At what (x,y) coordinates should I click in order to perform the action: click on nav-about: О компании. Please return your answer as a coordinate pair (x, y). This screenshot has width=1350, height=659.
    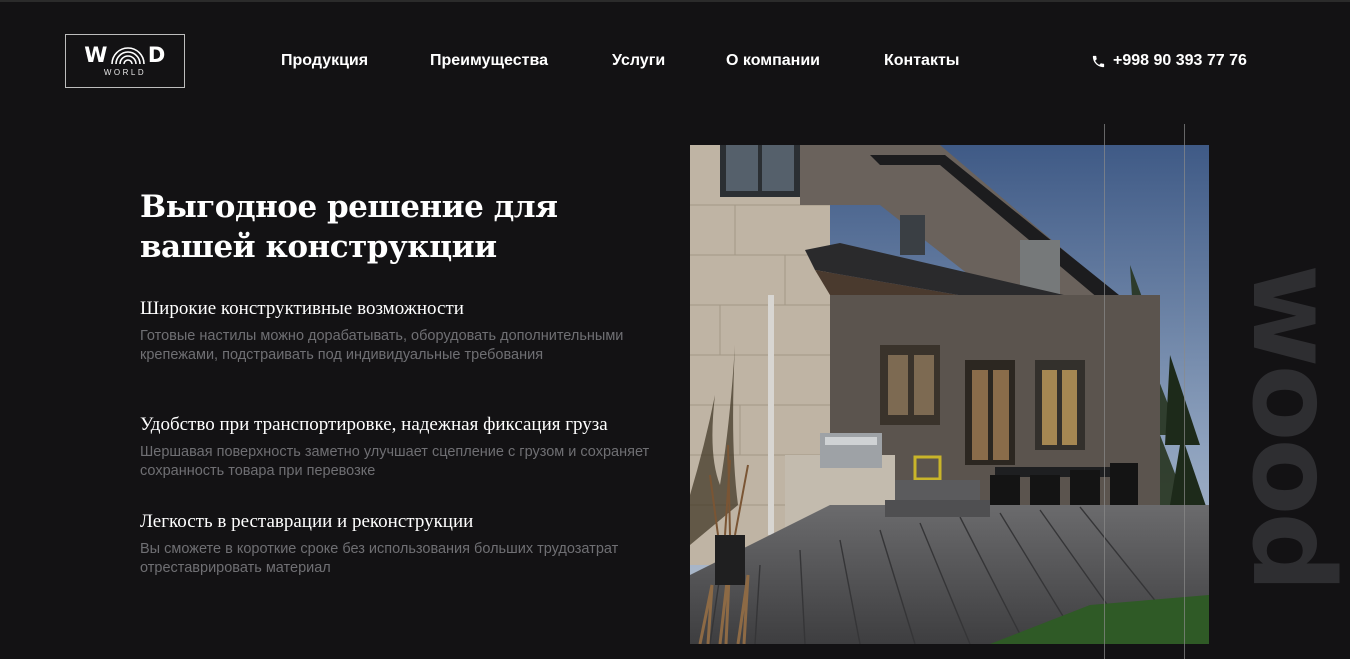
    Looking at the image, I should click on (773, 61).